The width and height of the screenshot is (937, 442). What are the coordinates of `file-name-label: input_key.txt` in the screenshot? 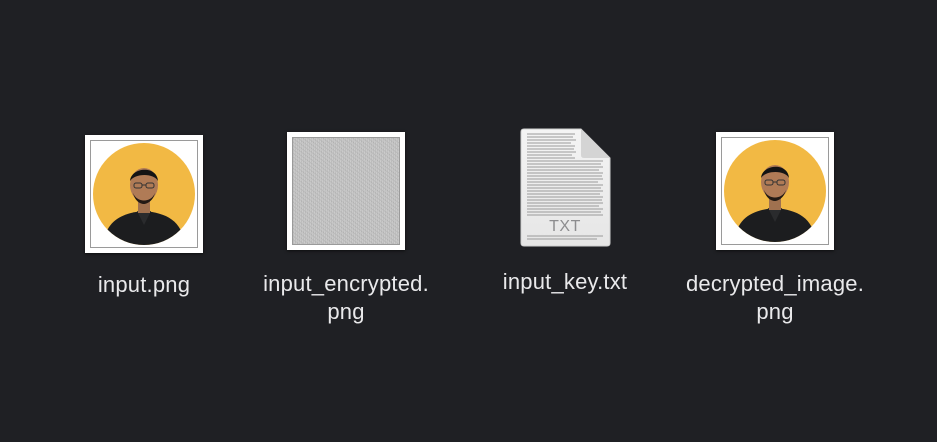 It's located at (565, 282).